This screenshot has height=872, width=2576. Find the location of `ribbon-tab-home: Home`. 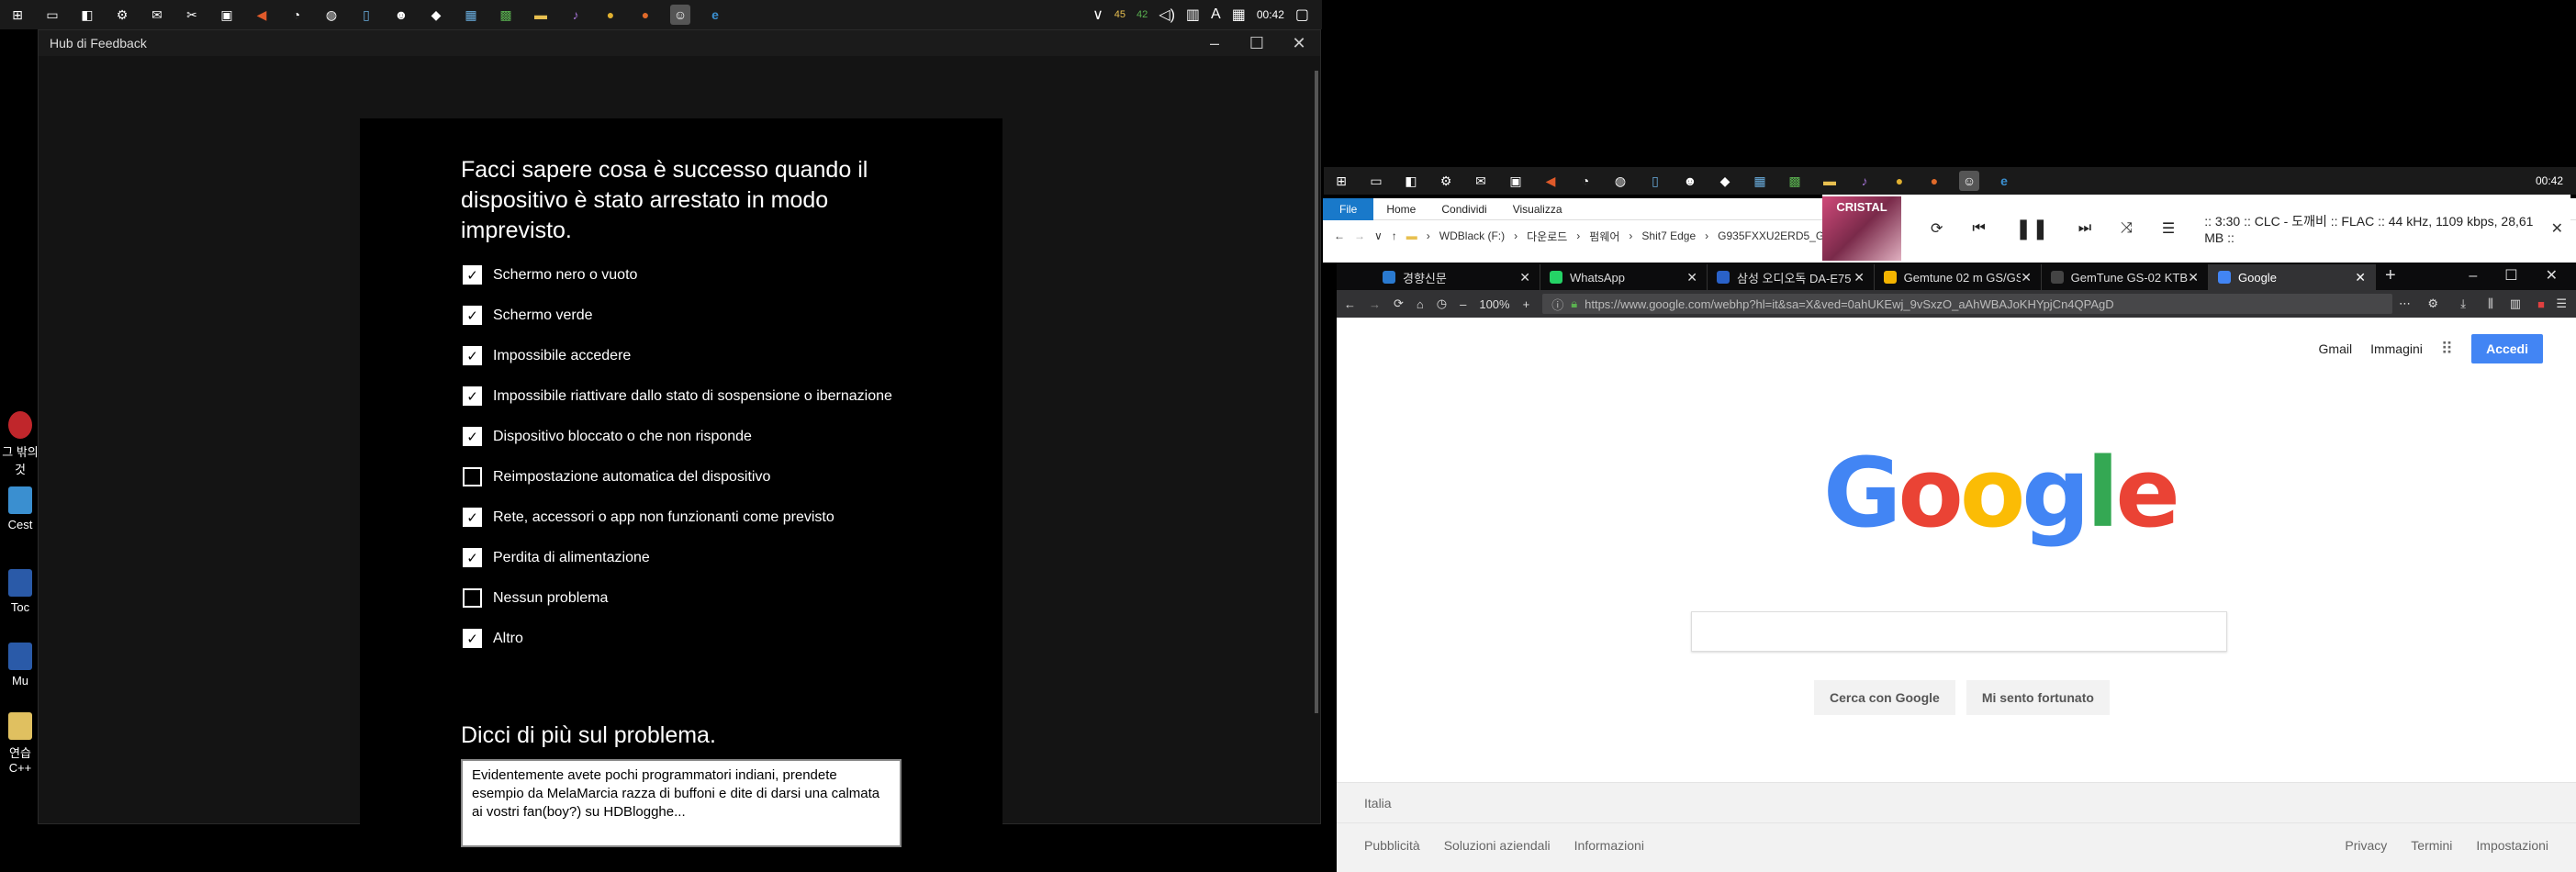

ribbon-tab-home: Home is located at coordinates (1400, 209).